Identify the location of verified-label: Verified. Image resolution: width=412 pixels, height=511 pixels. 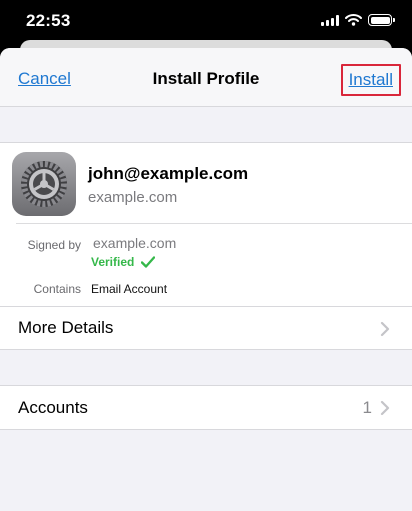
(113, 262).